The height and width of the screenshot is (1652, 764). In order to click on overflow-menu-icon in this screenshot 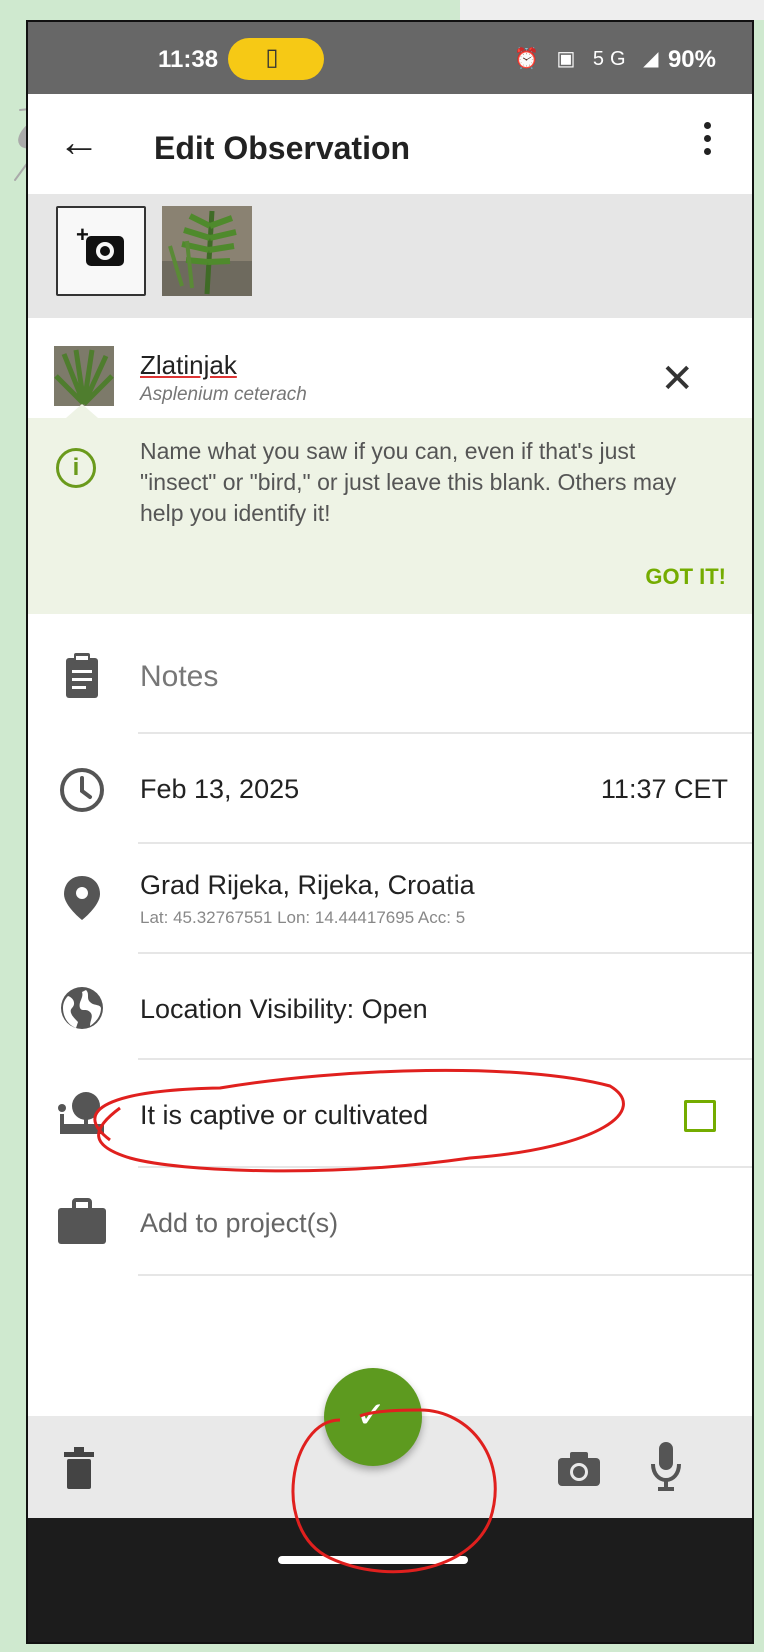, I will do `click(709, 141)`.